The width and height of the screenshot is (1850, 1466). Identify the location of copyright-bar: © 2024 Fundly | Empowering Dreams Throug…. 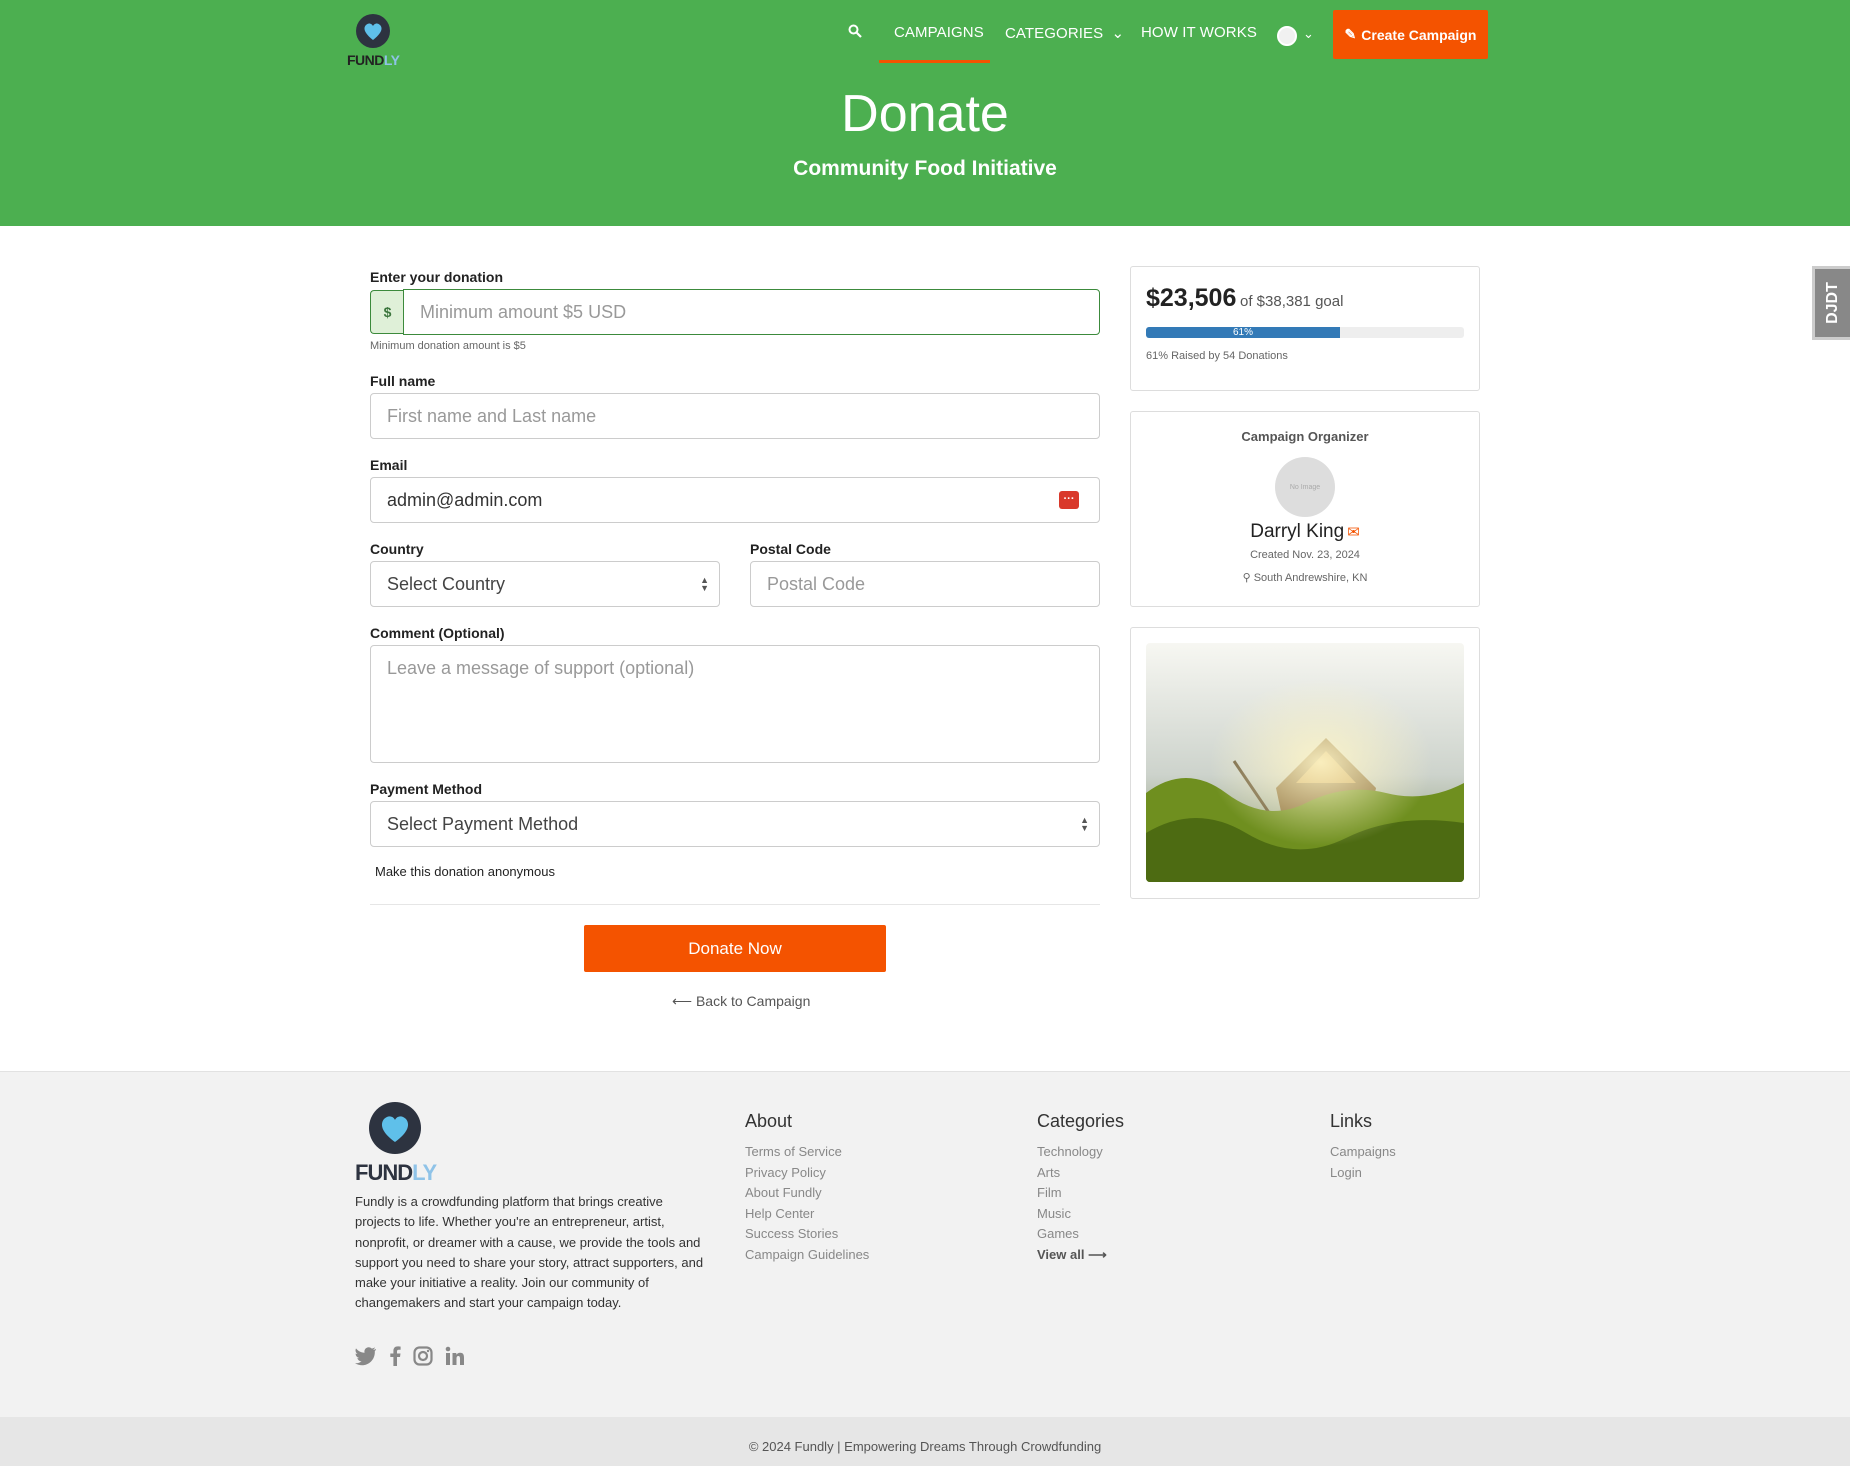
(925, 1441).